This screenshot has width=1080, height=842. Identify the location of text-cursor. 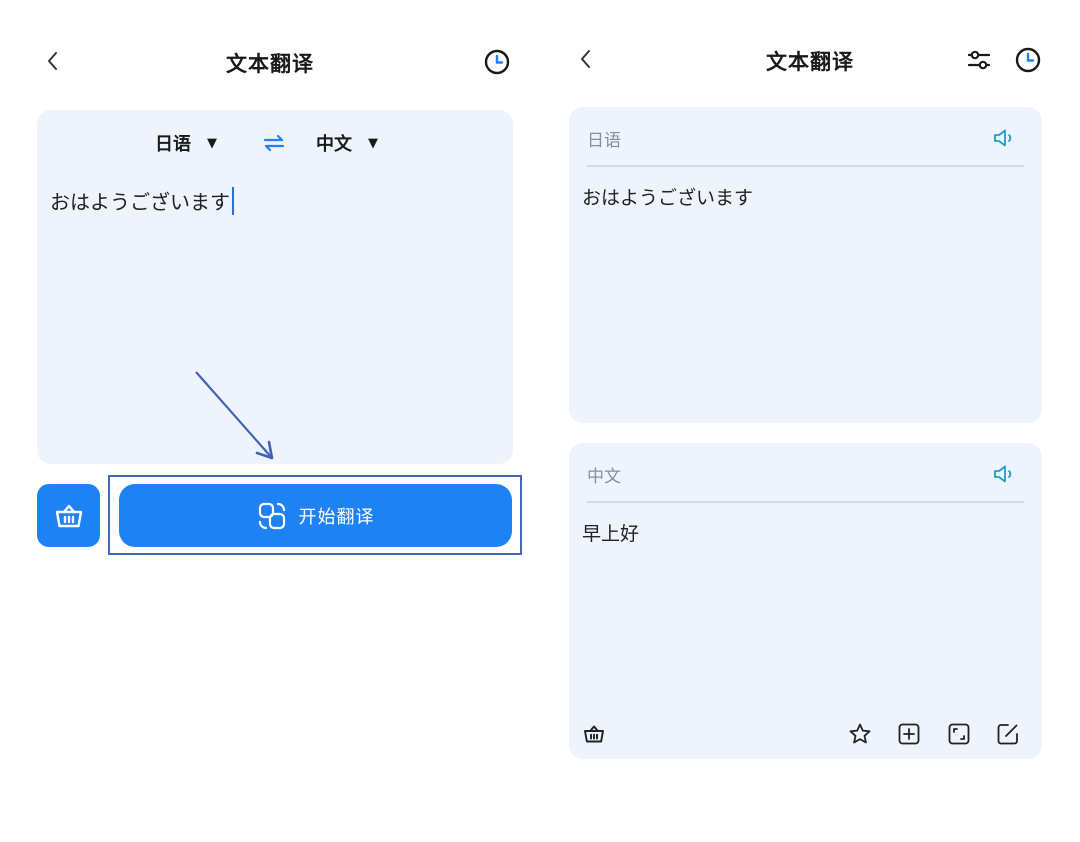
(233, 200).